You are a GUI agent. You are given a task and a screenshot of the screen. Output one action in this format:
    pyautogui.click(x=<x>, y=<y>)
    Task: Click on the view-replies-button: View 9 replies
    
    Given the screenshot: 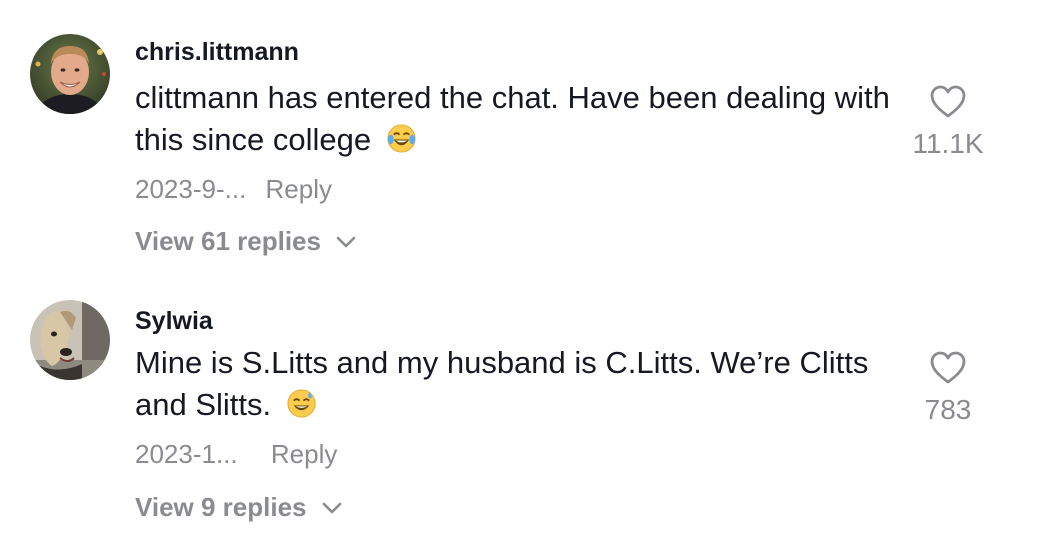 What is the action you would take?
    pyautogui.click(x=239, y=507)
    